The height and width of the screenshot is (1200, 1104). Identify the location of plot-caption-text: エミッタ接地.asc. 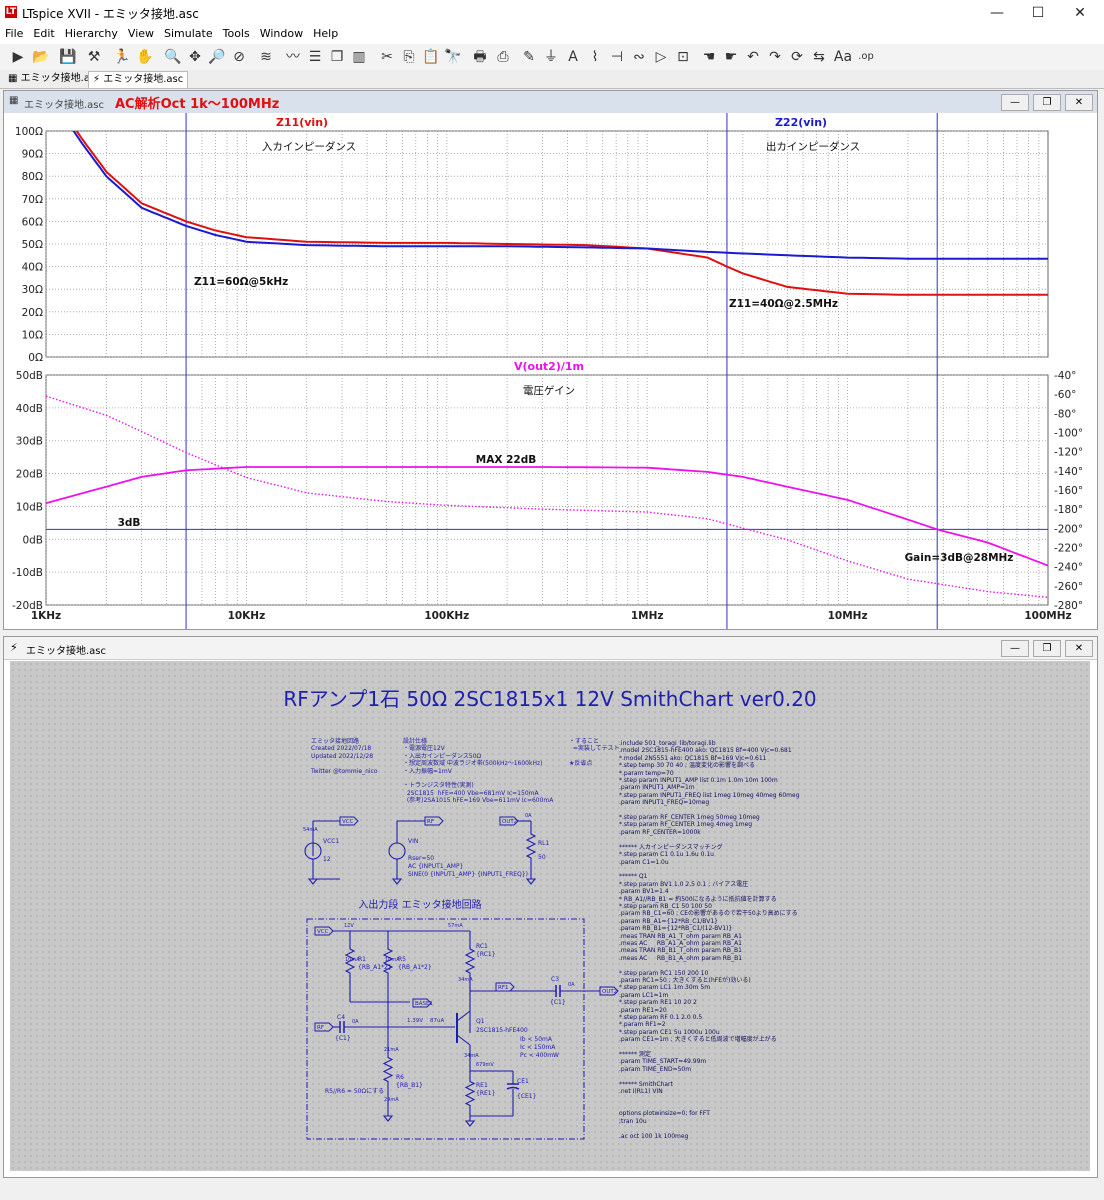
(64, 105).